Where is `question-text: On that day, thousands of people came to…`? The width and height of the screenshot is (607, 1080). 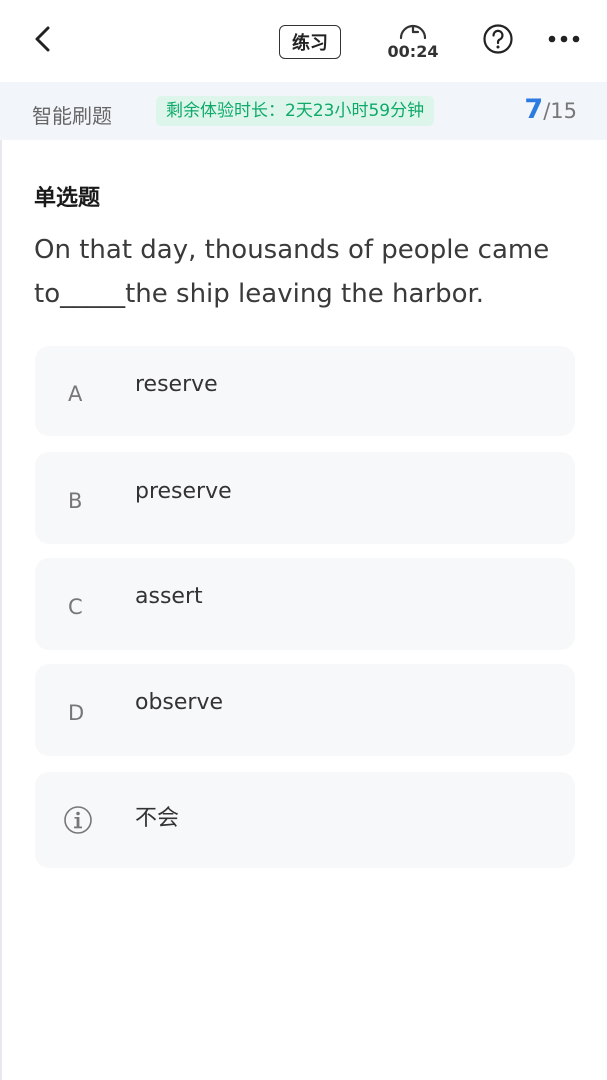 question-text: On that day, thousands of people came to… is located at coordinates (292, 272).